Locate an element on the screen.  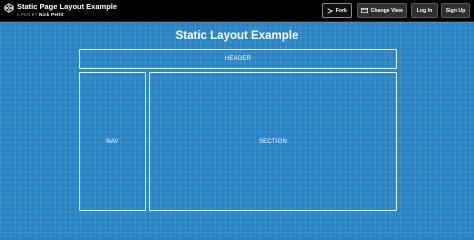
login-label: Log In is located at coordinates (424, 10).